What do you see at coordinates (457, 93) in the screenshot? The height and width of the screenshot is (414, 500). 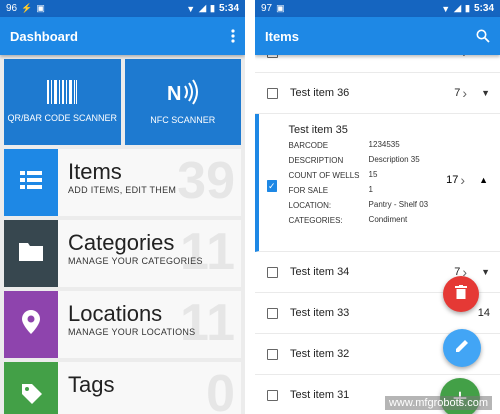 I see `item-quantity: 7` at bounding box center [457, 93].